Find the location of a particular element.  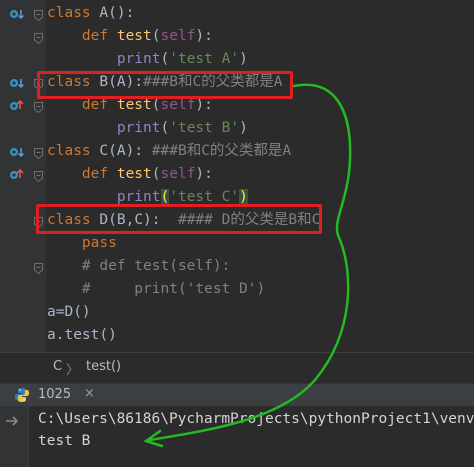

code-line: print('test A') is located at coordinates (147, 59).